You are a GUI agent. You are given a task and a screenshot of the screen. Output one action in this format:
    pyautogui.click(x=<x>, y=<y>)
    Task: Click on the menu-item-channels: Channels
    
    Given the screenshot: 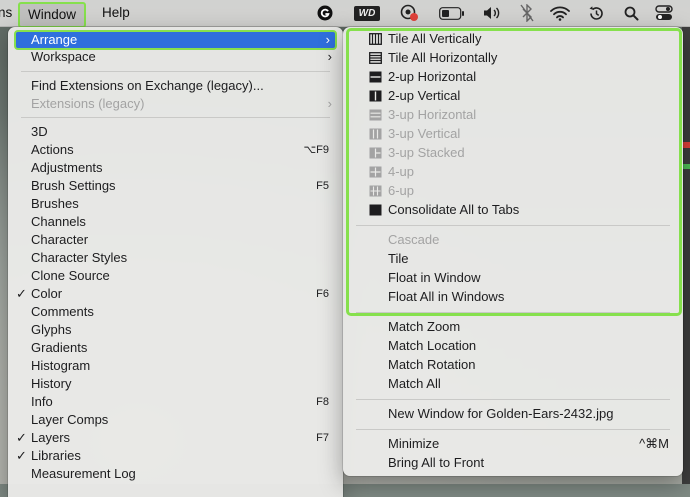 What is the action you would take?
    pyautogui.click(x=175, y=222)
    